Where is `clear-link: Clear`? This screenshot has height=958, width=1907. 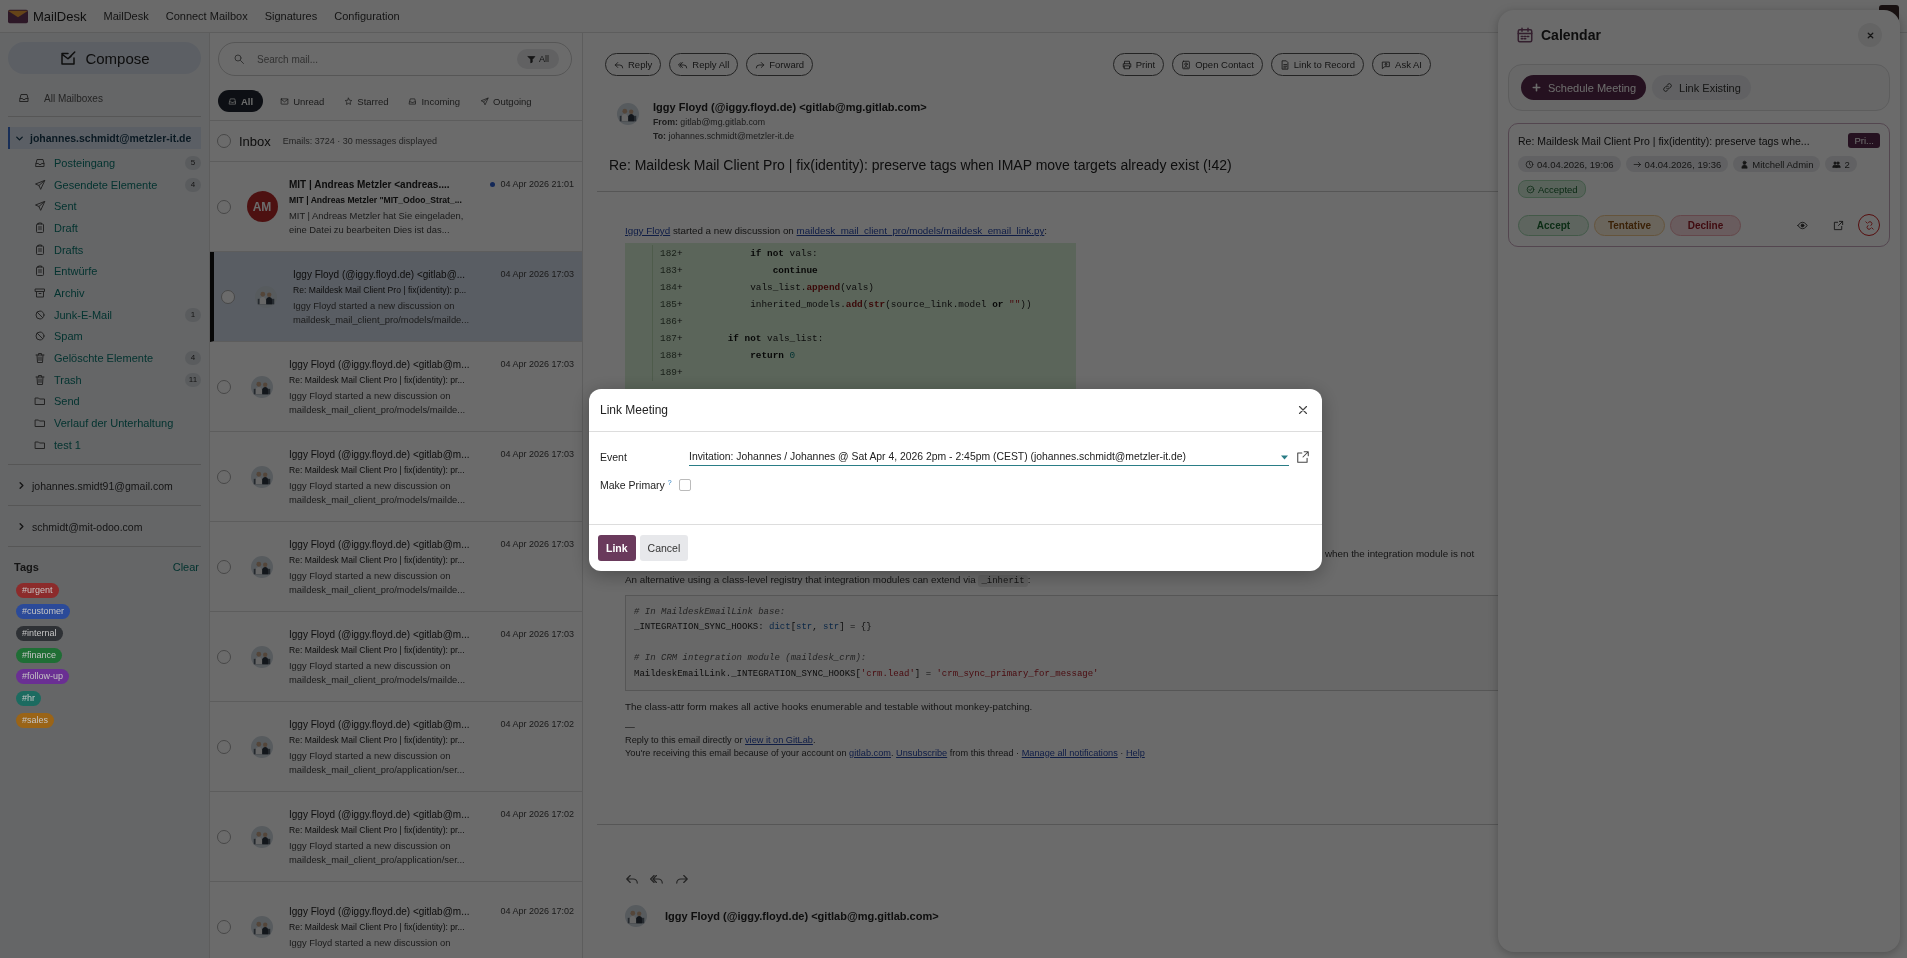
clear-link: Clear is located at coordinates (185, 566).